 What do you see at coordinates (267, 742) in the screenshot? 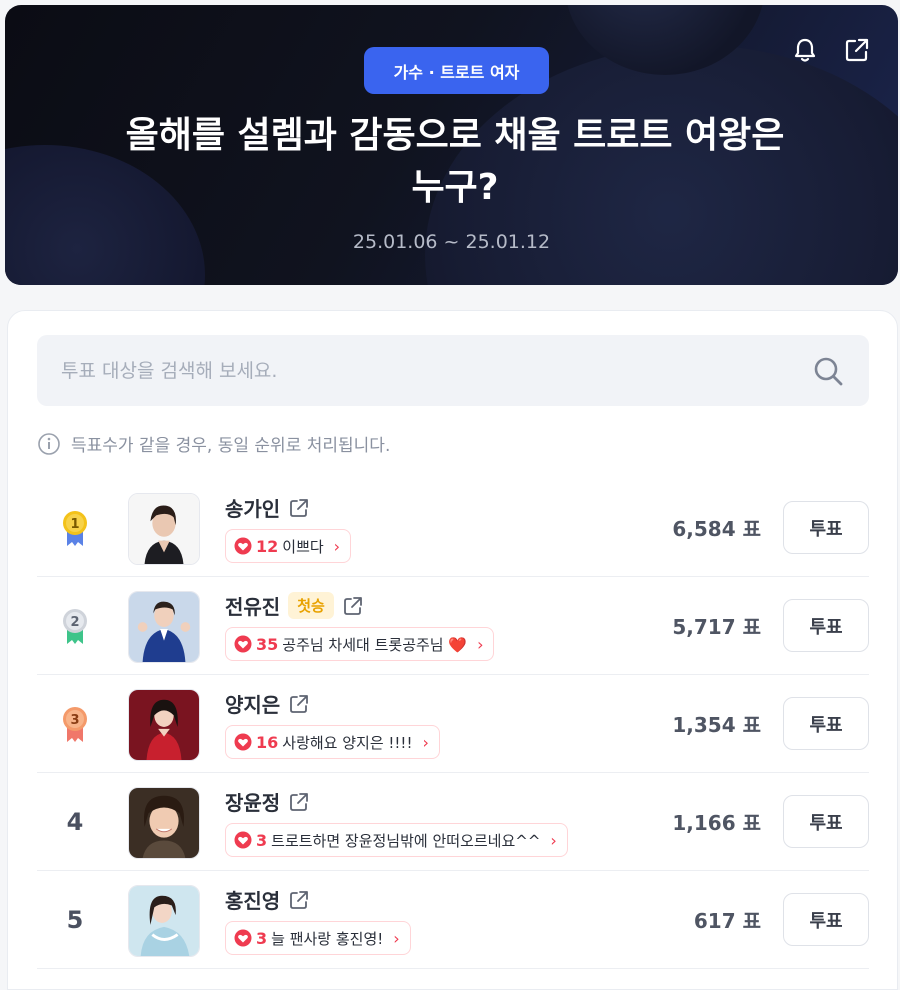
I see `cheer-count: 16` at bounding box center [267, 742].